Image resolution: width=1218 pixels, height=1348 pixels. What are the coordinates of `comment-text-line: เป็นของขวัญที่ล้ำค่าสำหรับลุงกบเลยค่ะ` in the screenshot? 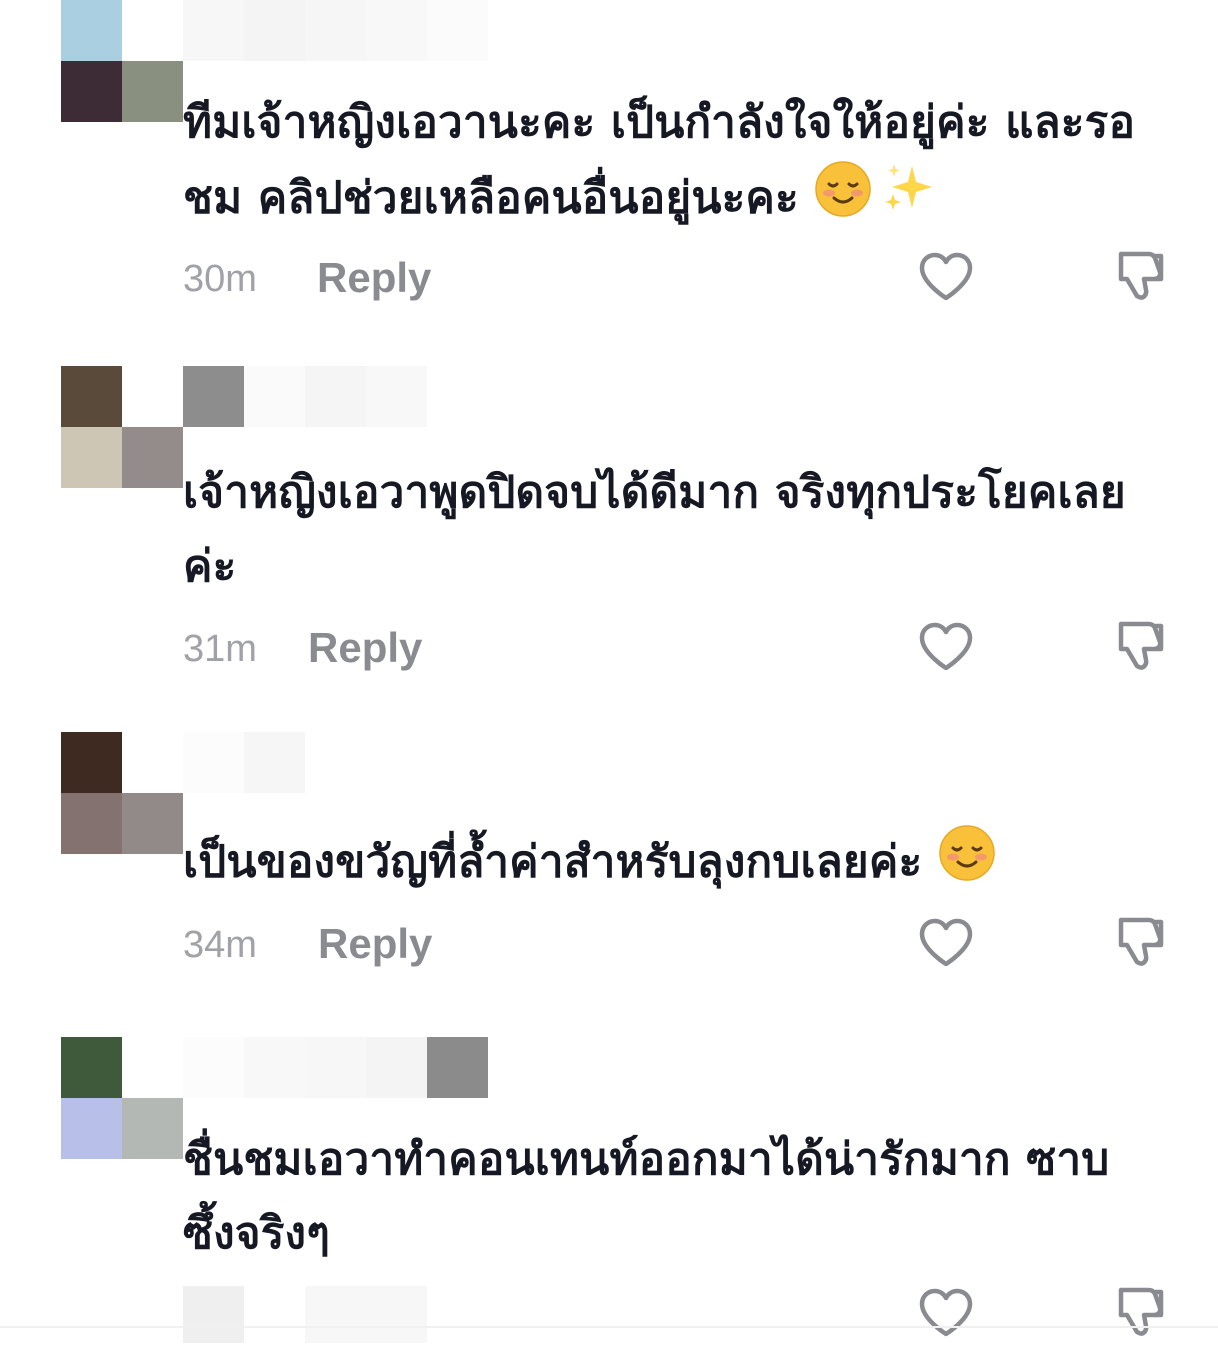 It's located at (553, 862).